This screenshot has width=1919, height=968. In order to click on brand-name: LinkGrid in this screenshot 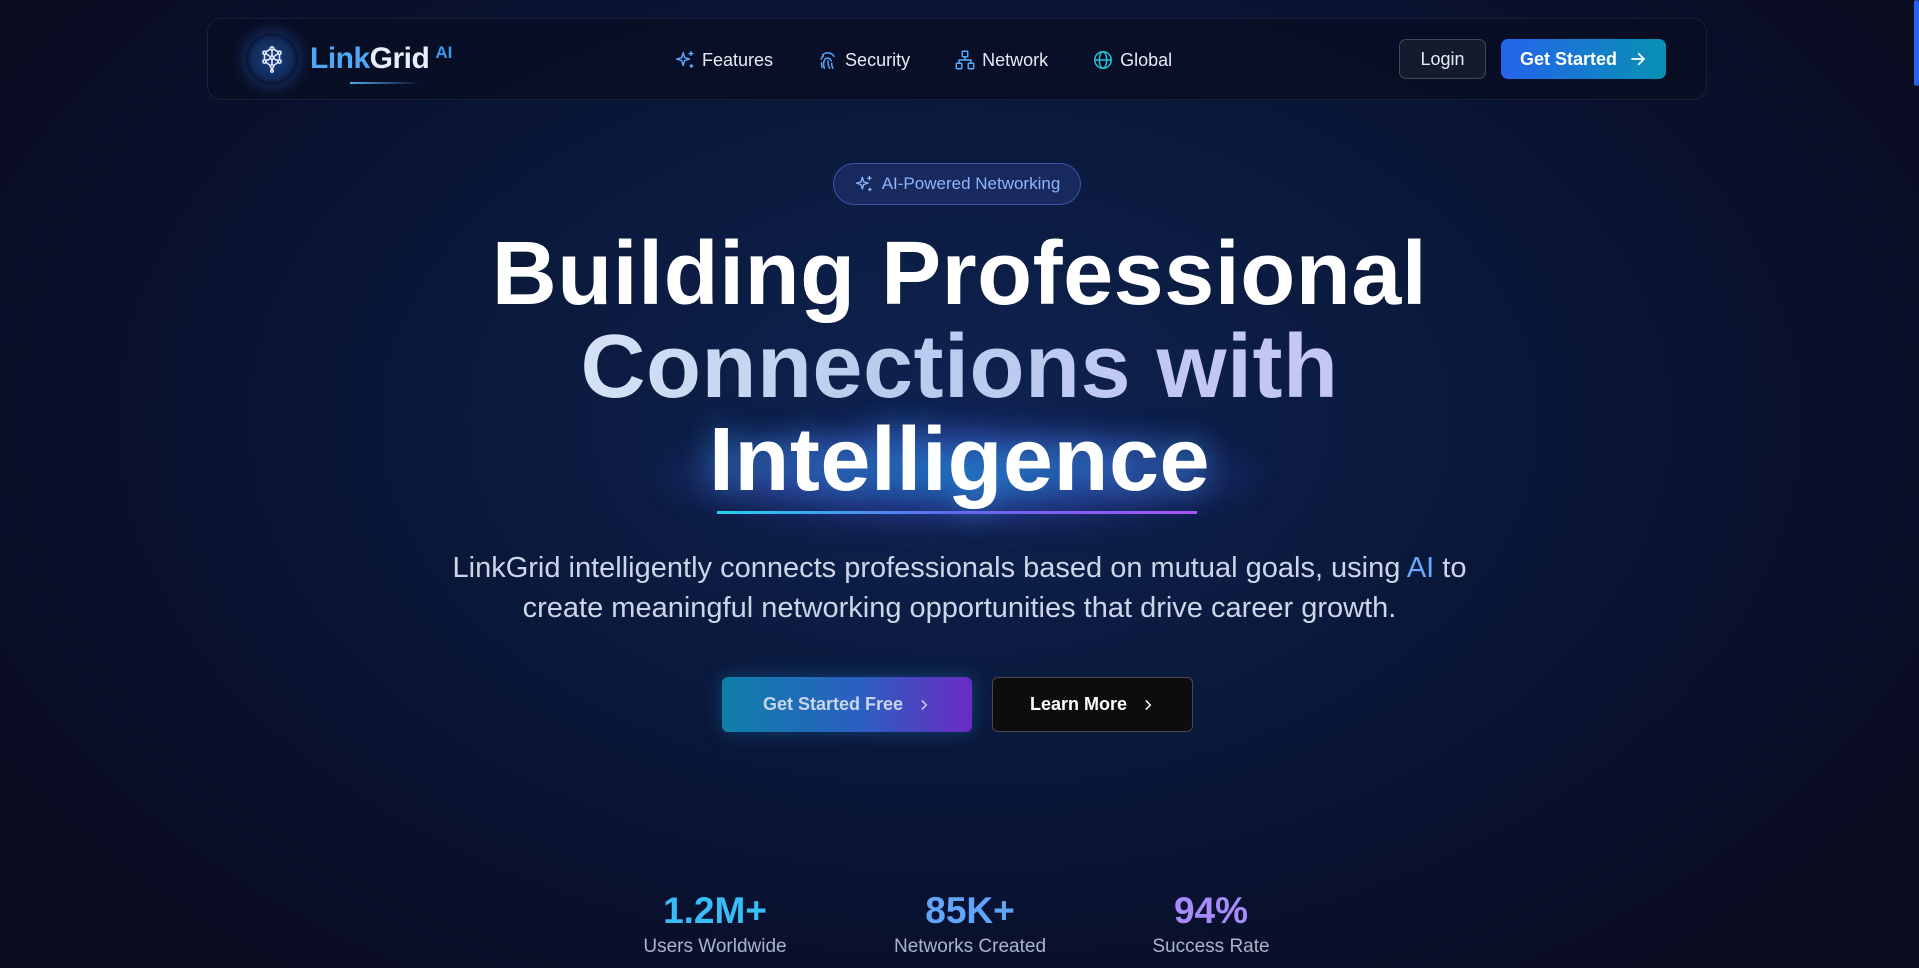, I will do `click(370, 63)`.